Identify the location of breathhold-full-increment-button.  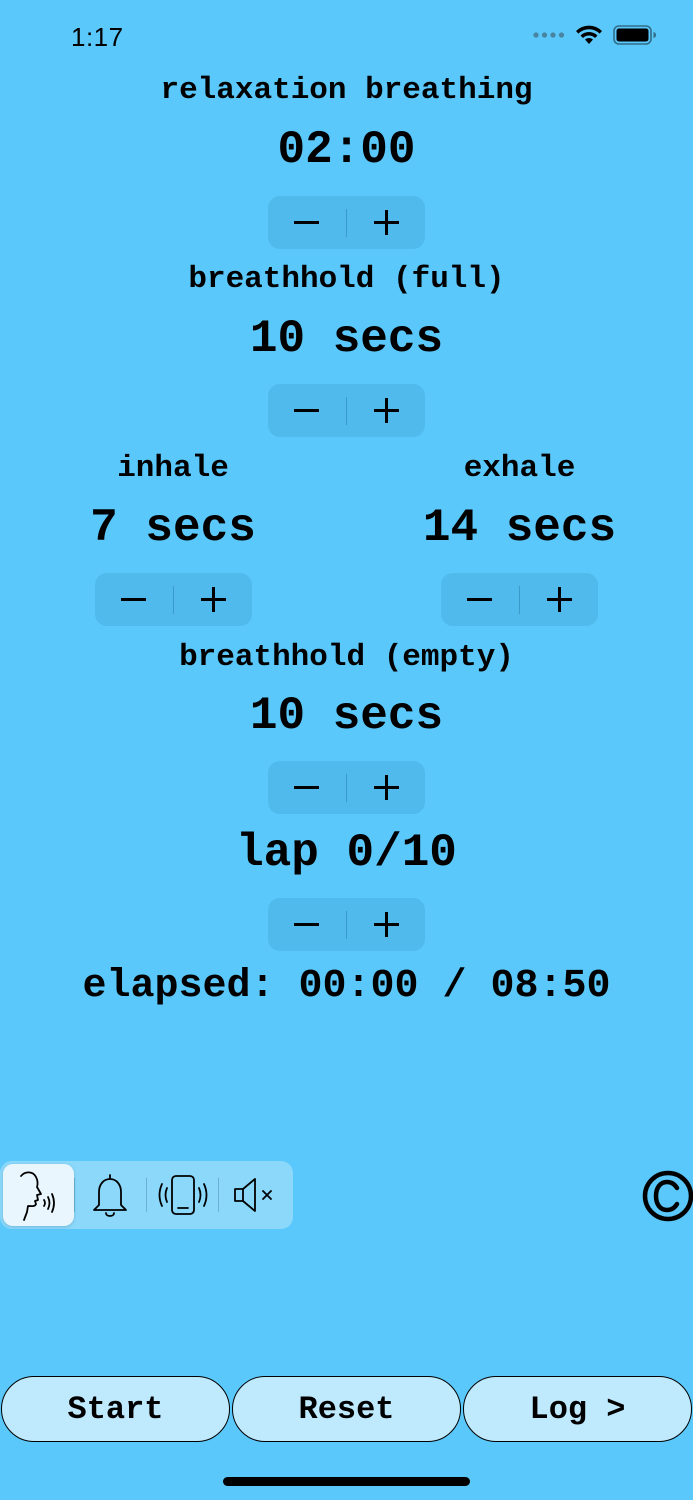
(386, 410).